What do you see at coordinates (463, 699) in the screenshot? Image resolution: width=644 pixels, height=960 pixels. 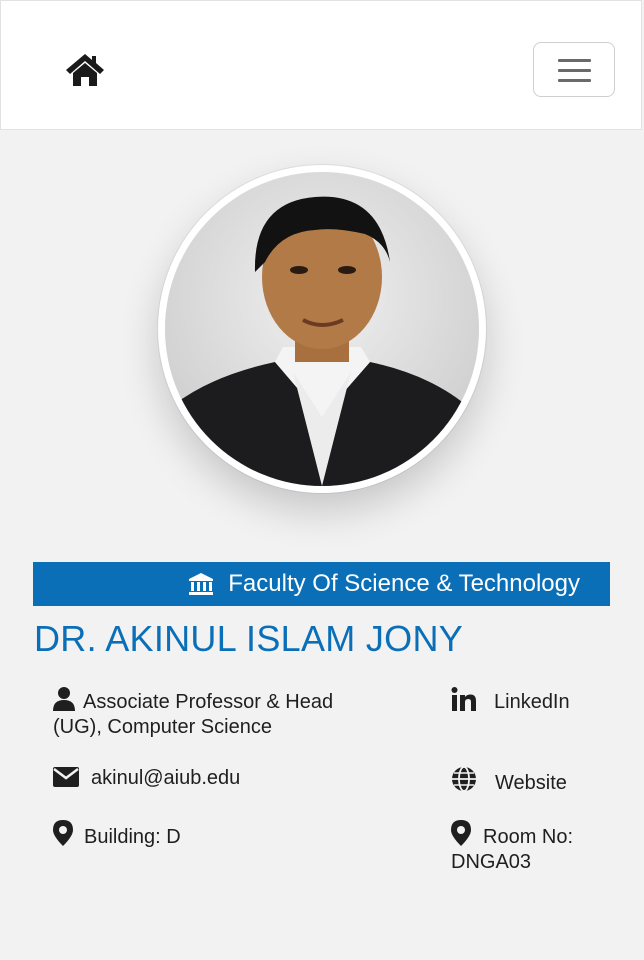 I see `linkedin-icon` at bounding box center [463, 699].